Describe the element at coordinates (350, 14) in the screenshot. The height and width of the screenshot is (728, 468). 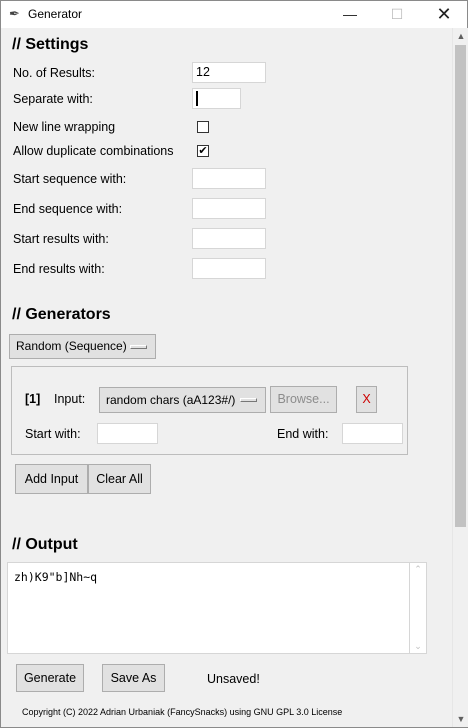
I see `minimize-button: —` at that location.